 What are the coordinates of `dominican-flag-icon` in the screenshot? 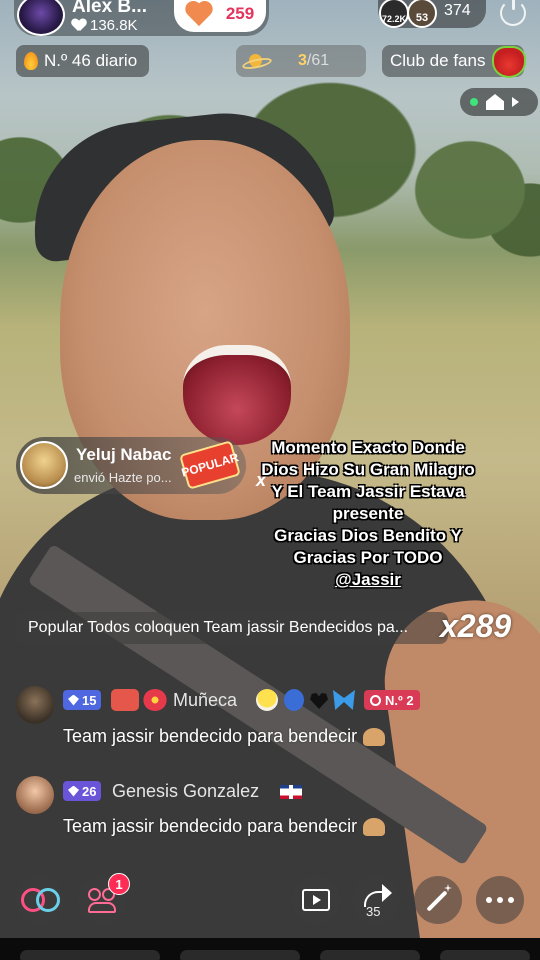 It's located at (291, 792).